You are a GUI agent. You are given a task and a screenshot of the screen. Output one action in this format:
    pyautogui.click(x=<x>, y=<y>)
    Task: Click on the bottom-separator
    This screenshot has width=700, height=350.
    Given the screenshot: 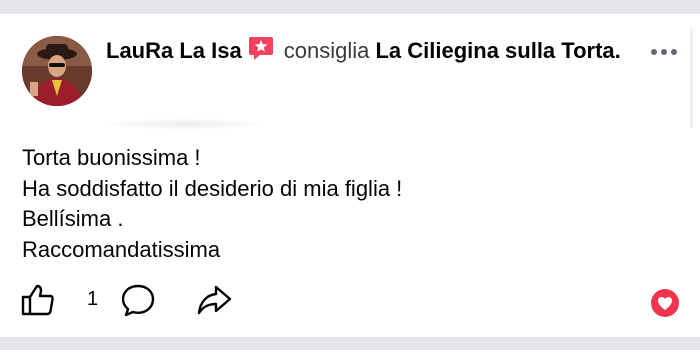 What is the action you would take?
    pyautogui.click(x=350, y=343)
    